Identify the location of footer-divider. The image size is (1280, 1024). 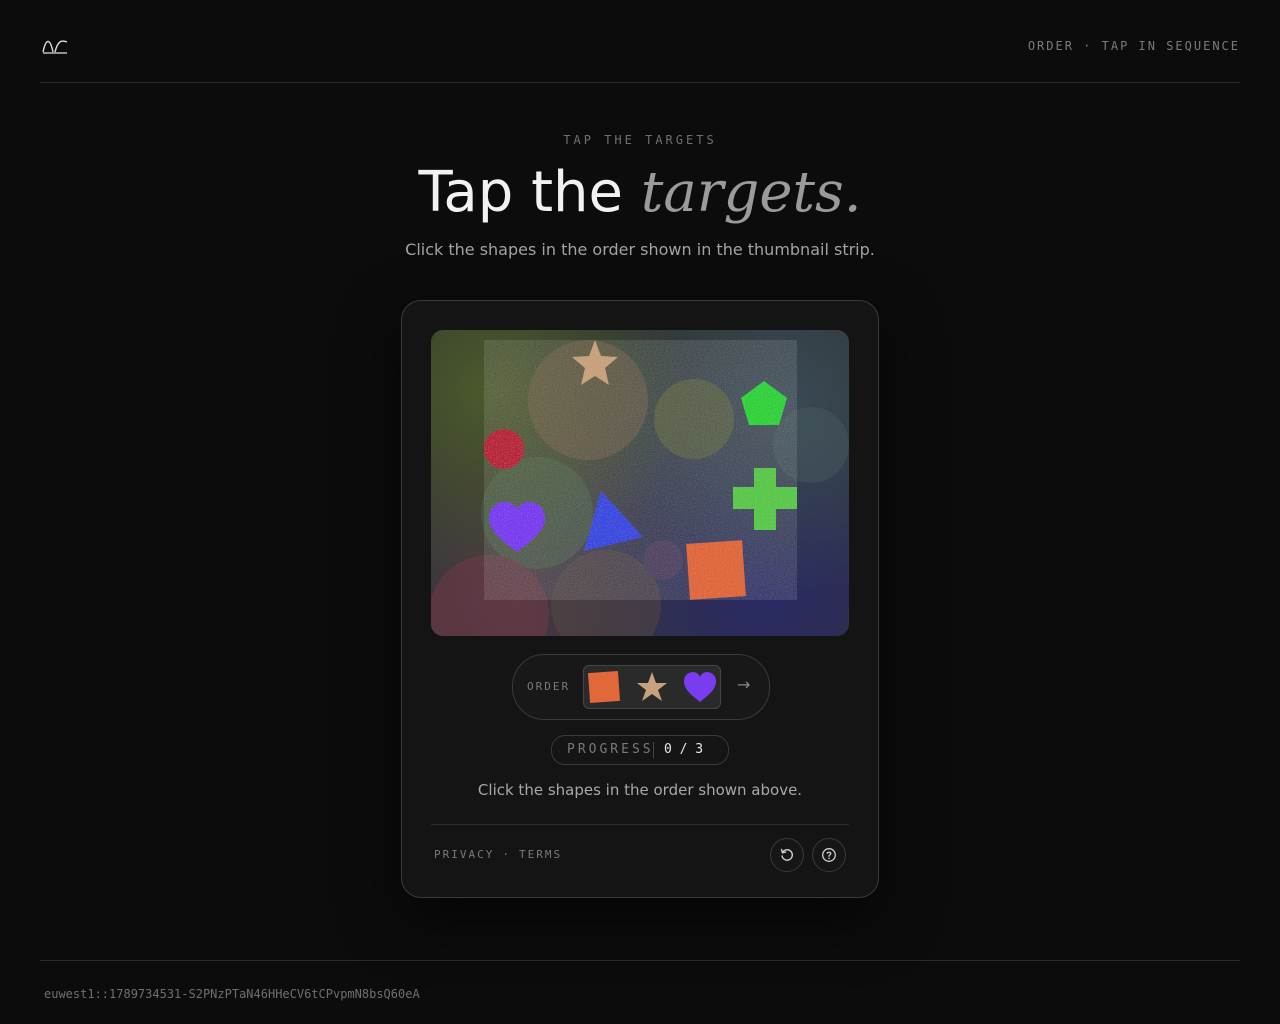
(640, 960).